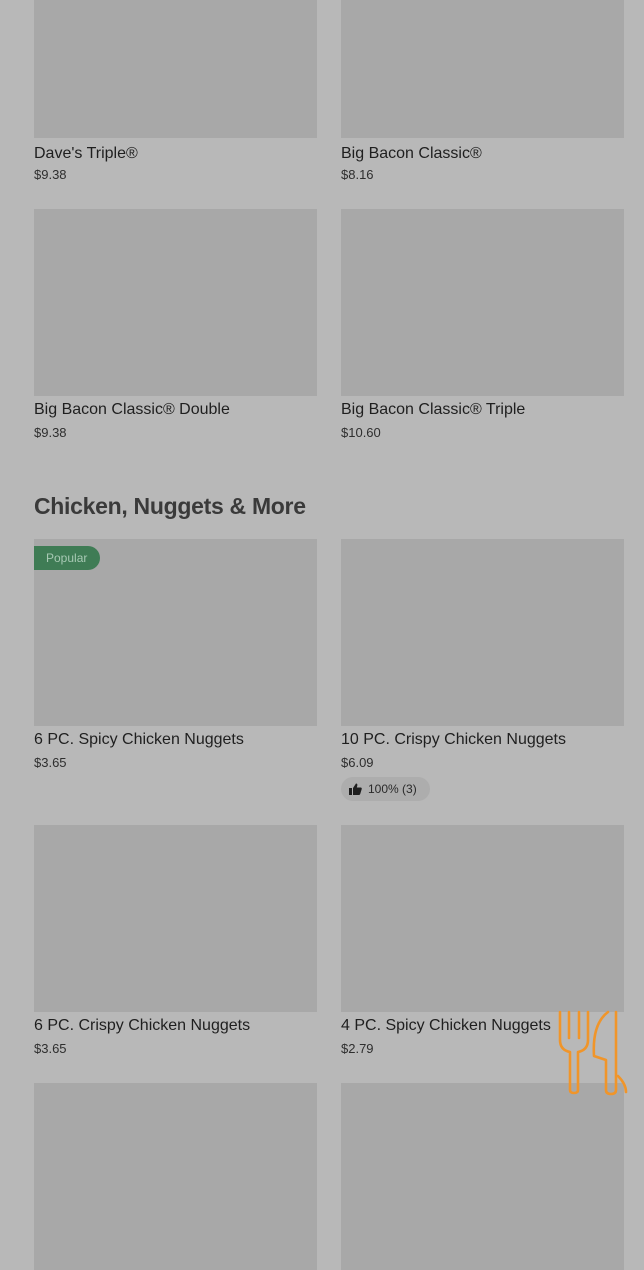  What do you see at coordinates (170, 506) in the screenshot?
I see `section-title: Chicken, Nuggets & More` at bounding box center [170, 506].